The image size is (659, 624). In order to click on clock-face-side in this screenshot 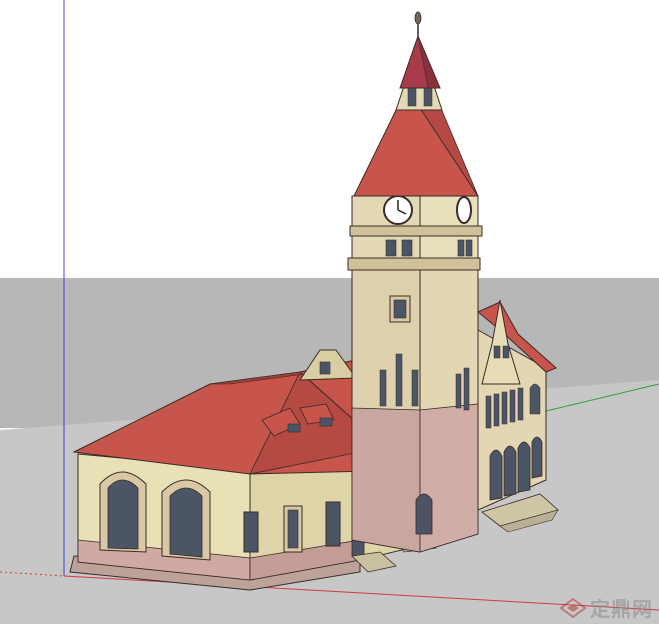, I will do `click(464, 210)`.